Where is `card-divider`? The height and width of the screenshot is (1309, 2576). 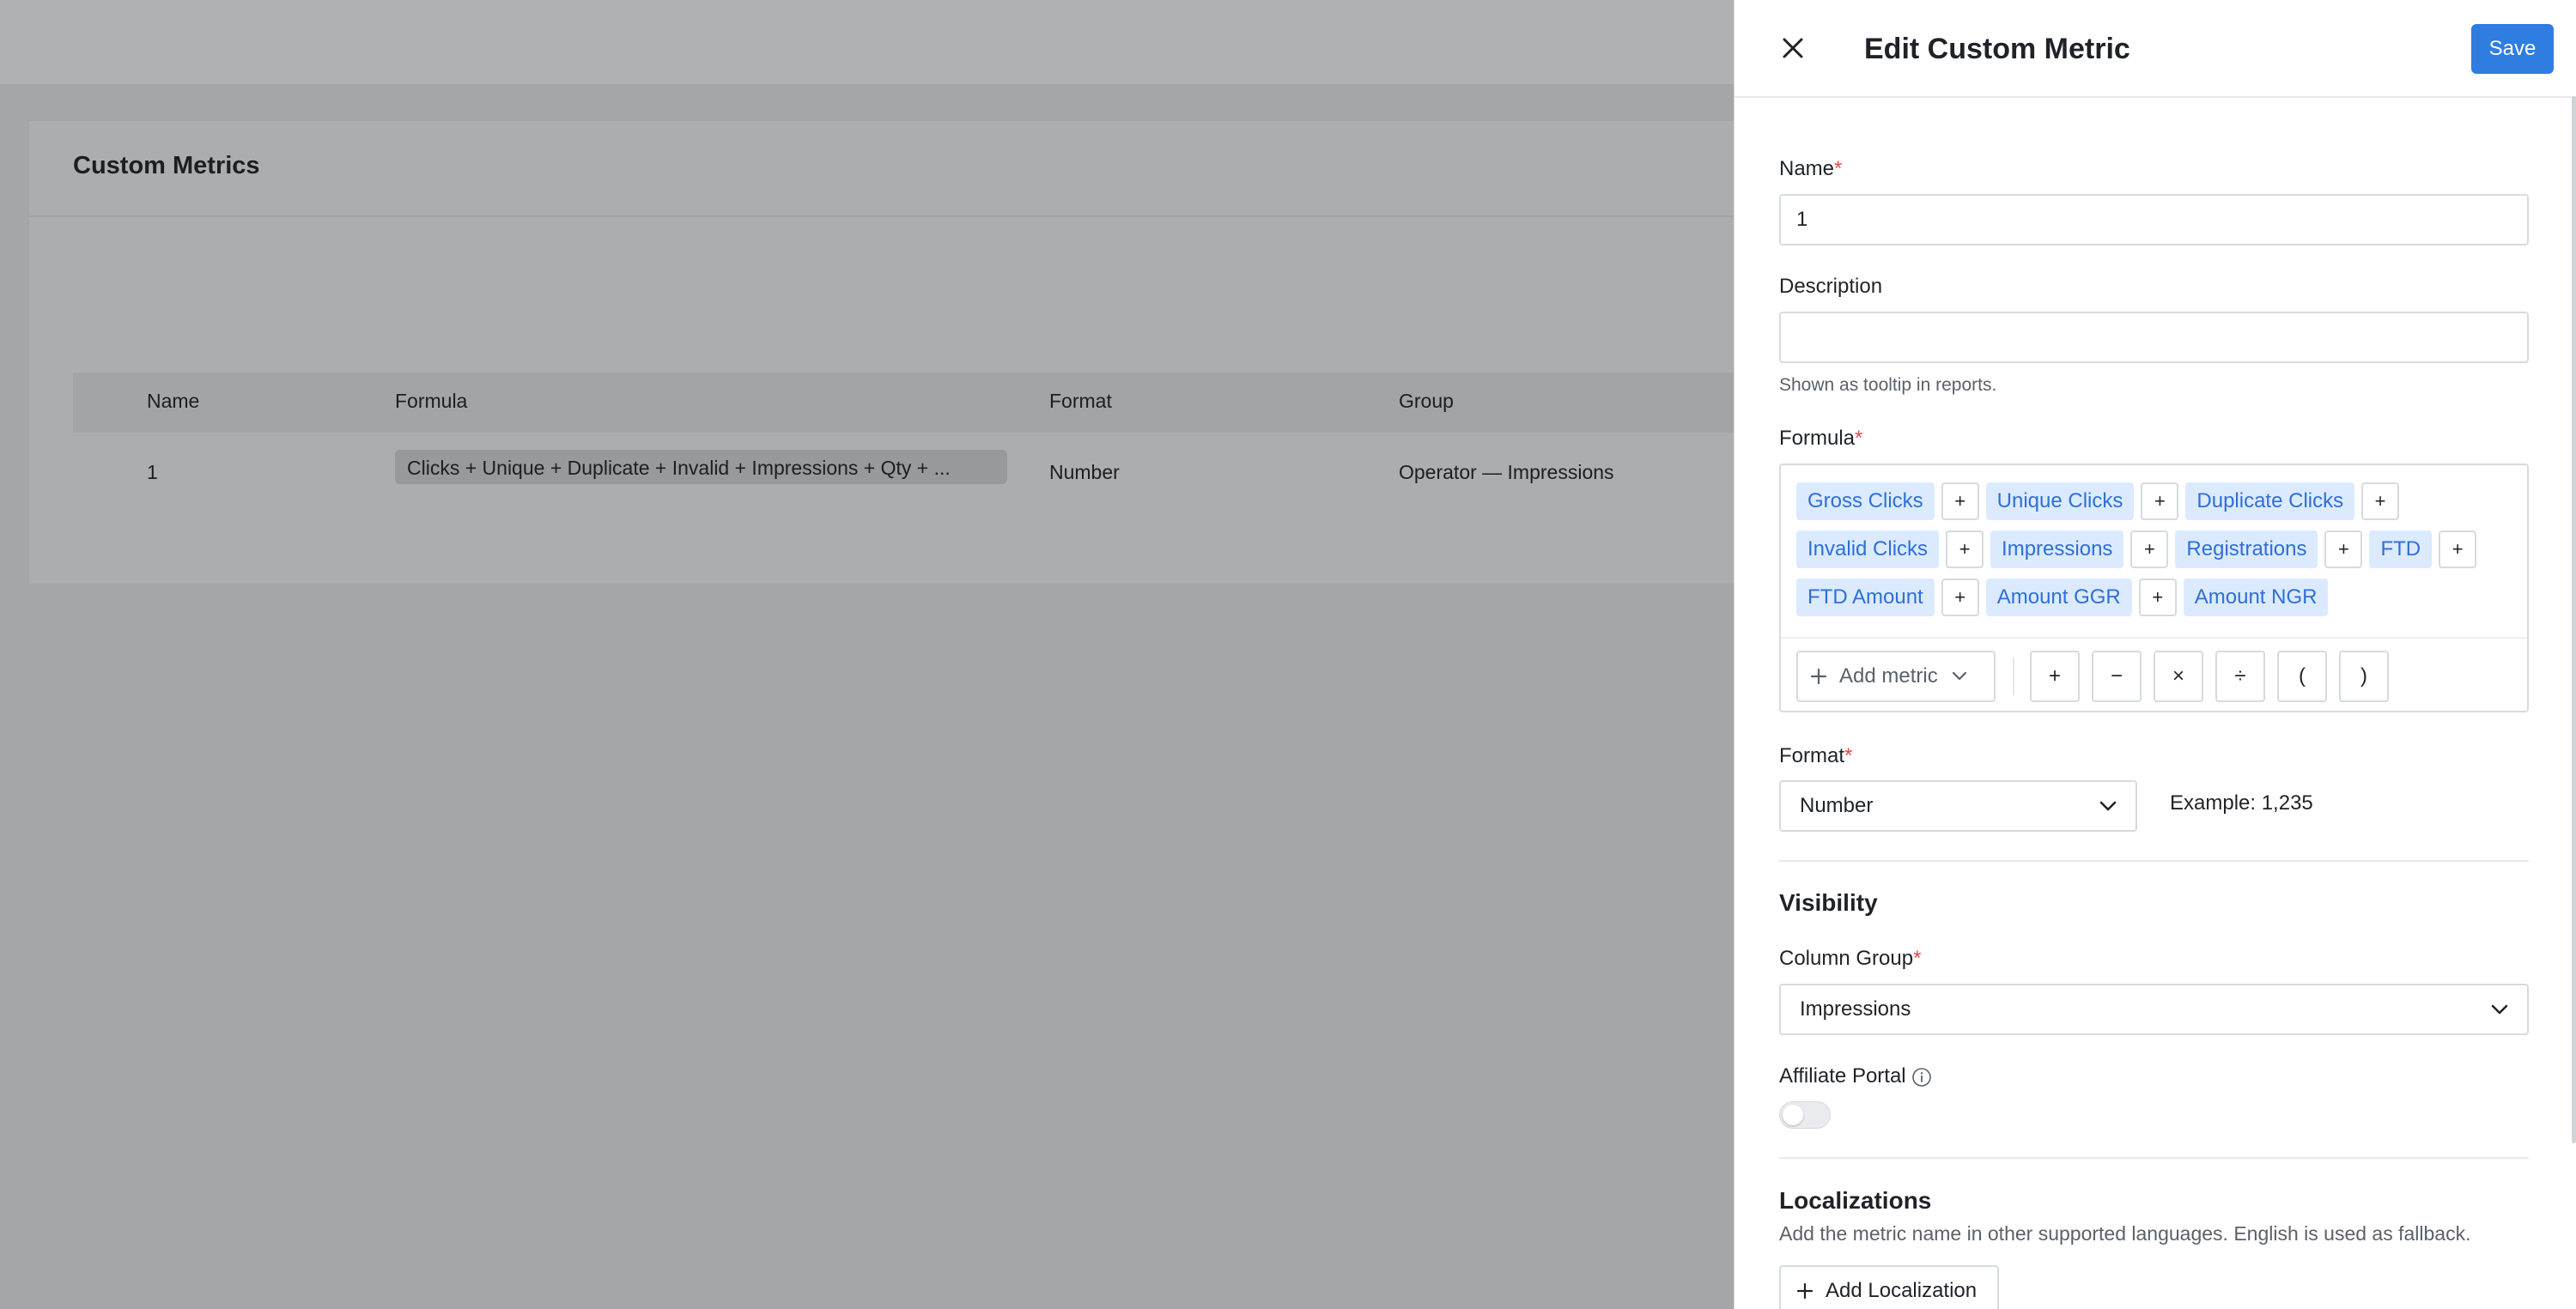 card-divider is located at coordinates (930, 216).